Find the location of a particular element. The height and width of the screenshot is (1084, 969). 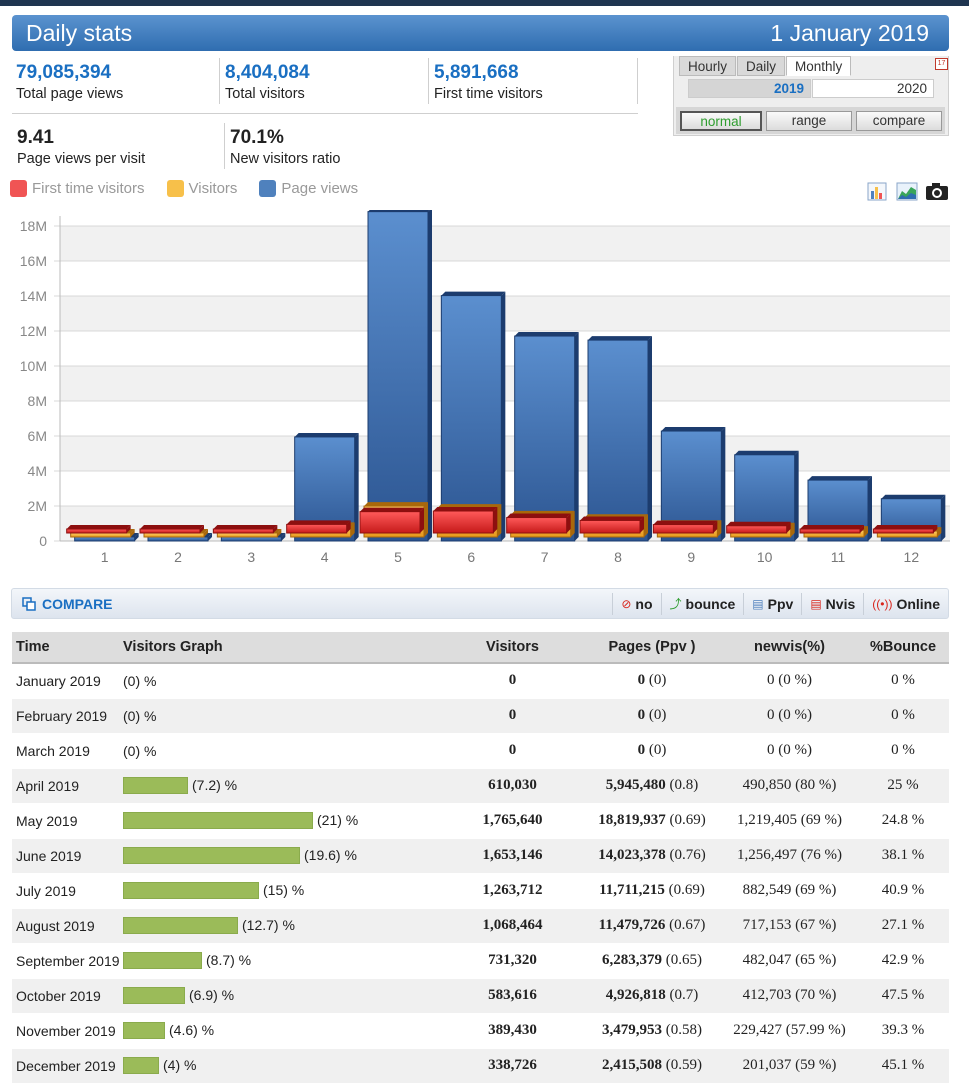

online-icon: ((•)) is located at coordinates (882, 603).